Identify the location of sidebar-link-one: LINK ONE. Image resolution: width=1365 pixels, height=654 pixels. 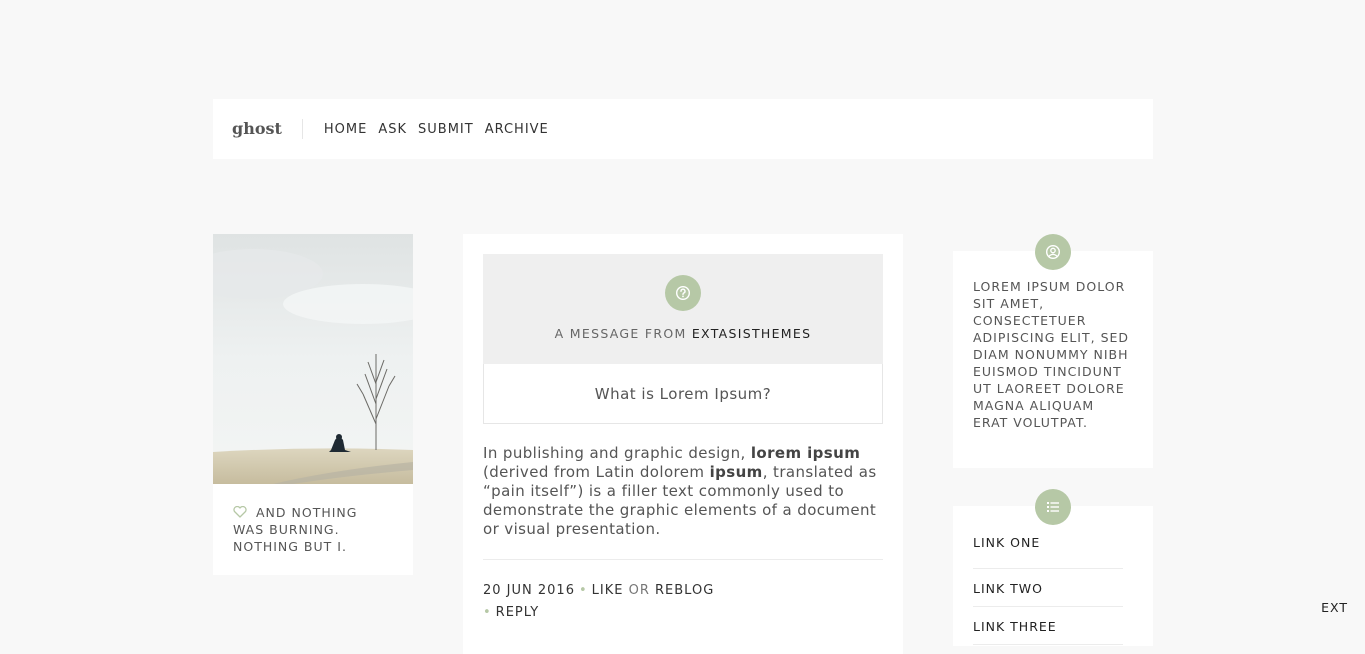
(1048, 550).